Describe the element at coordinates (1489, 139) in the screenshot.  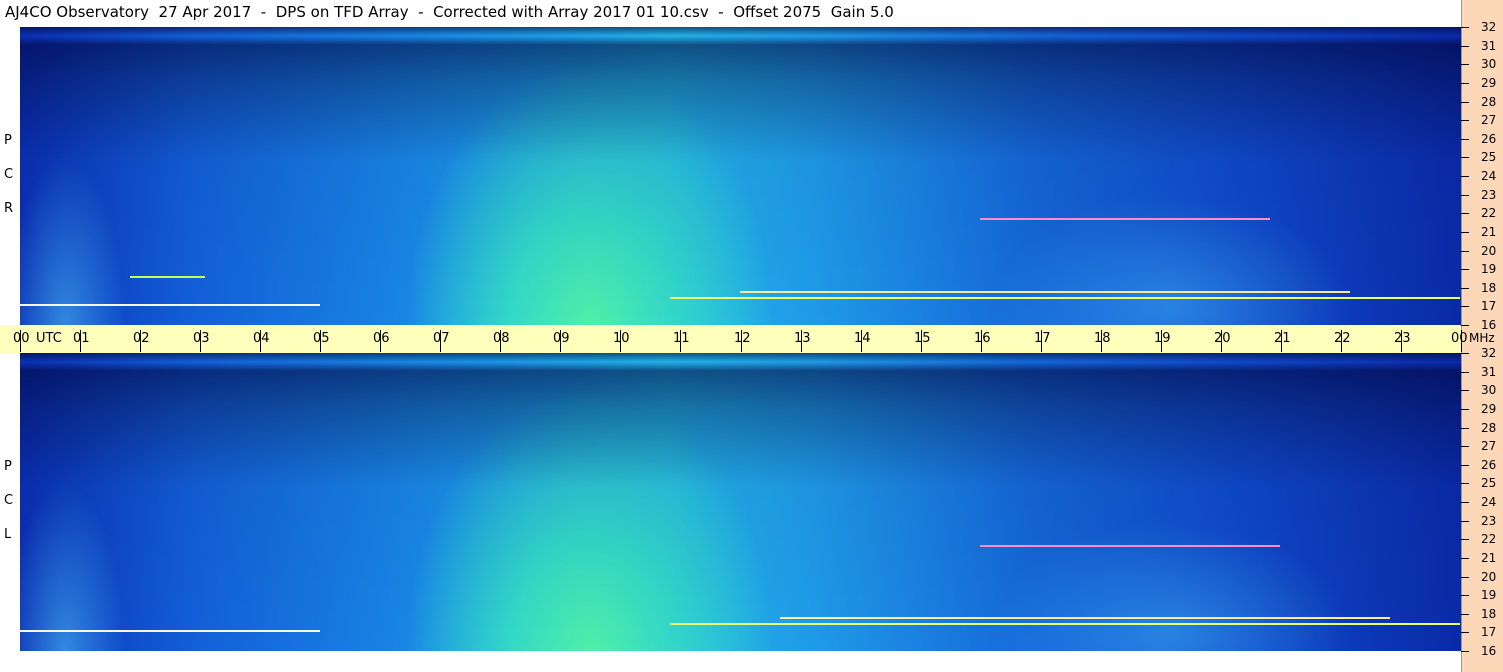
I see `mhz-tick-label: 26` at that location.